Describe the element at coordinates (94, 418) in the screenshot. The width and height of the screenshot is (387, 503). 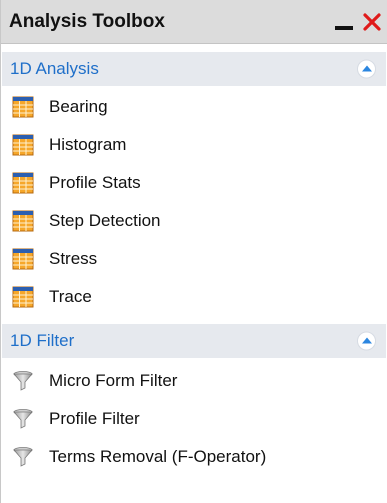
I see `tool-item-label: Profile Filter` at that location.